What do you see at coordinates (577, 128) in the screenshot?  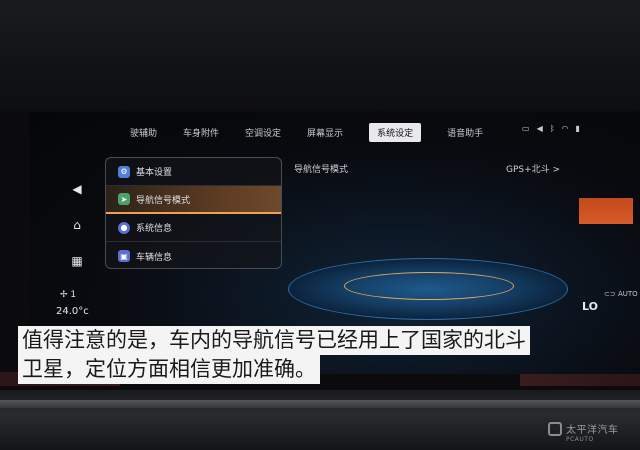 I see `signal-icon: ▮` at bounding box center [577, 128].